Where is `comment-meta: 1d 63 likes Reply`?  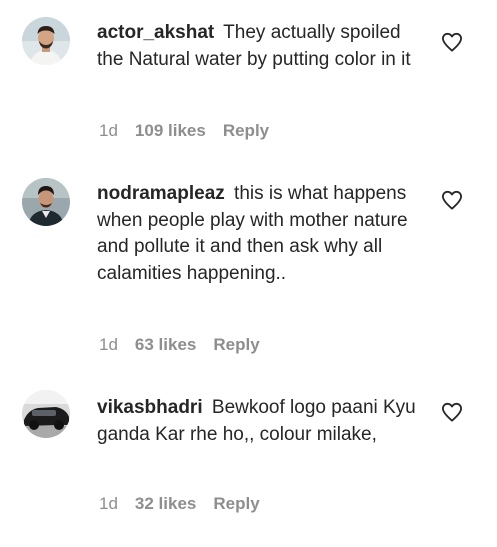
comment-meta: 1d 63 likes Reply is located at coordinates (179, 345).